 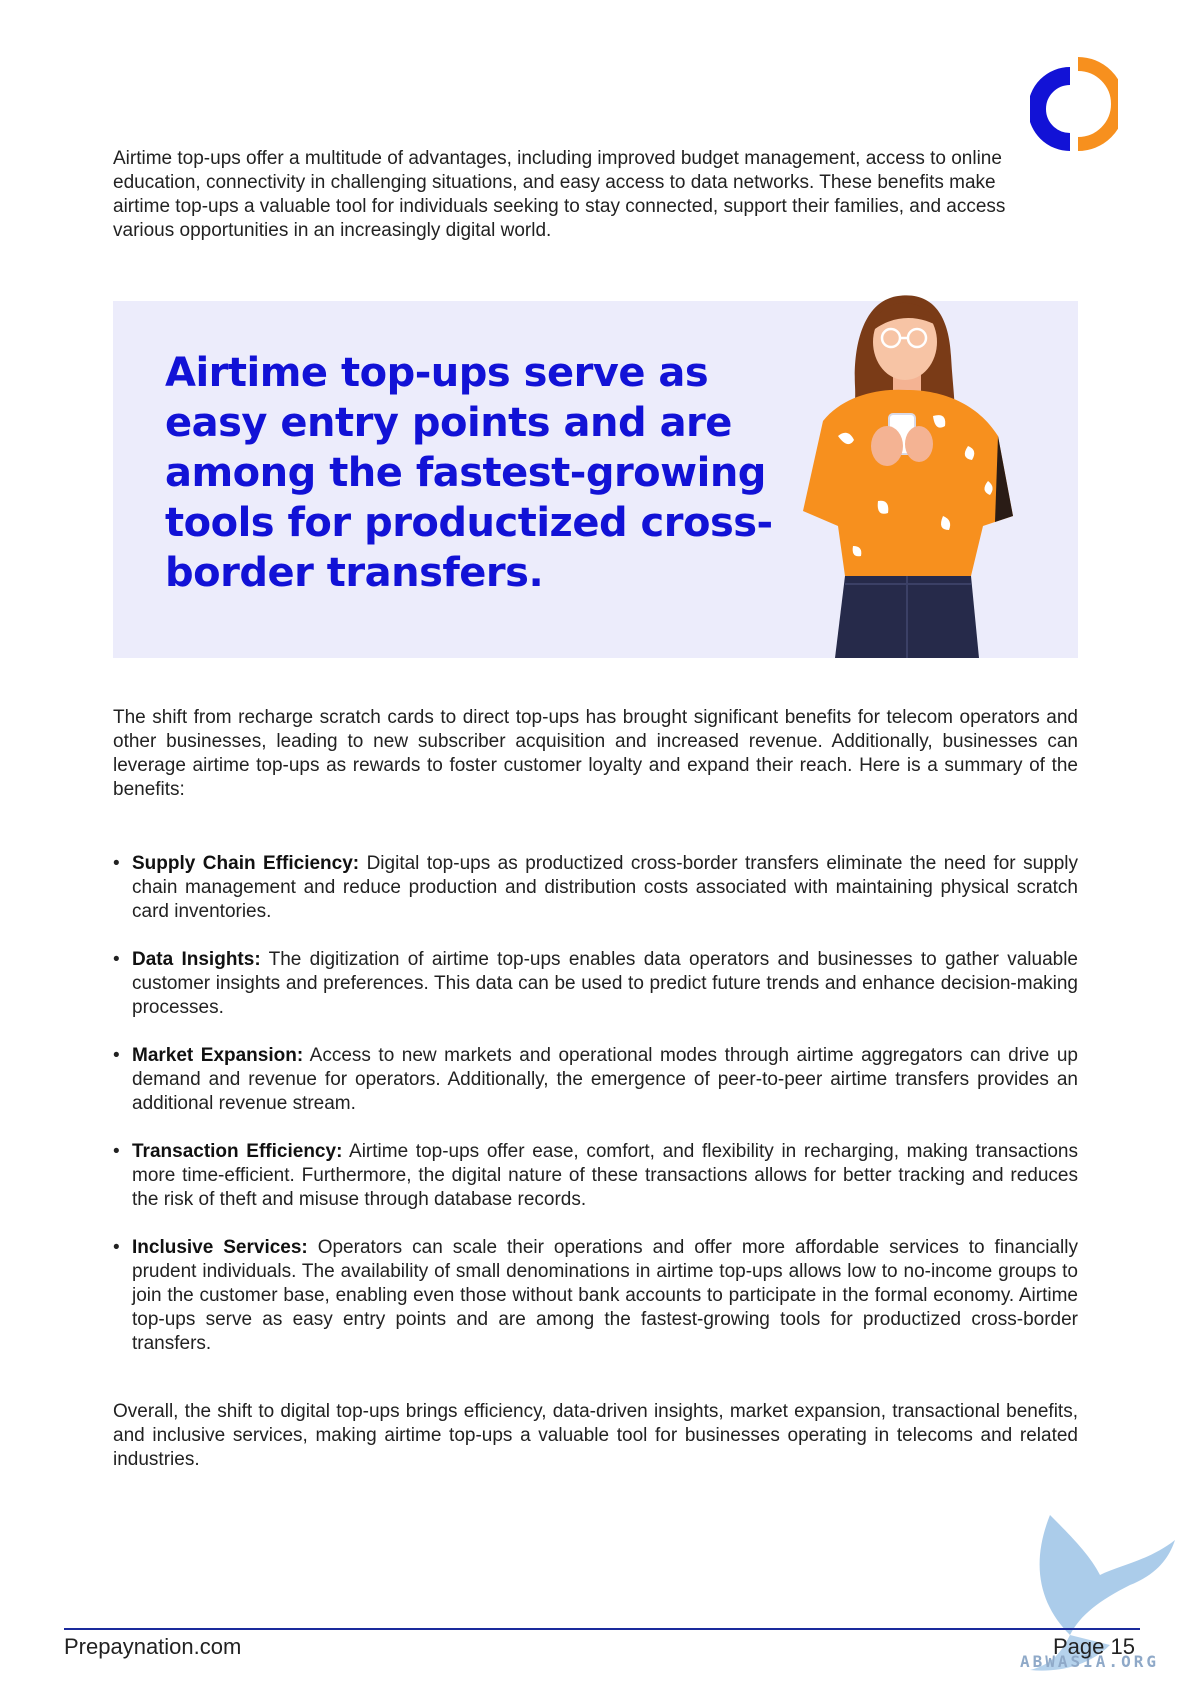 I want to click on benefit-title: Inclusive Services:, so click(x=220, y=1247).